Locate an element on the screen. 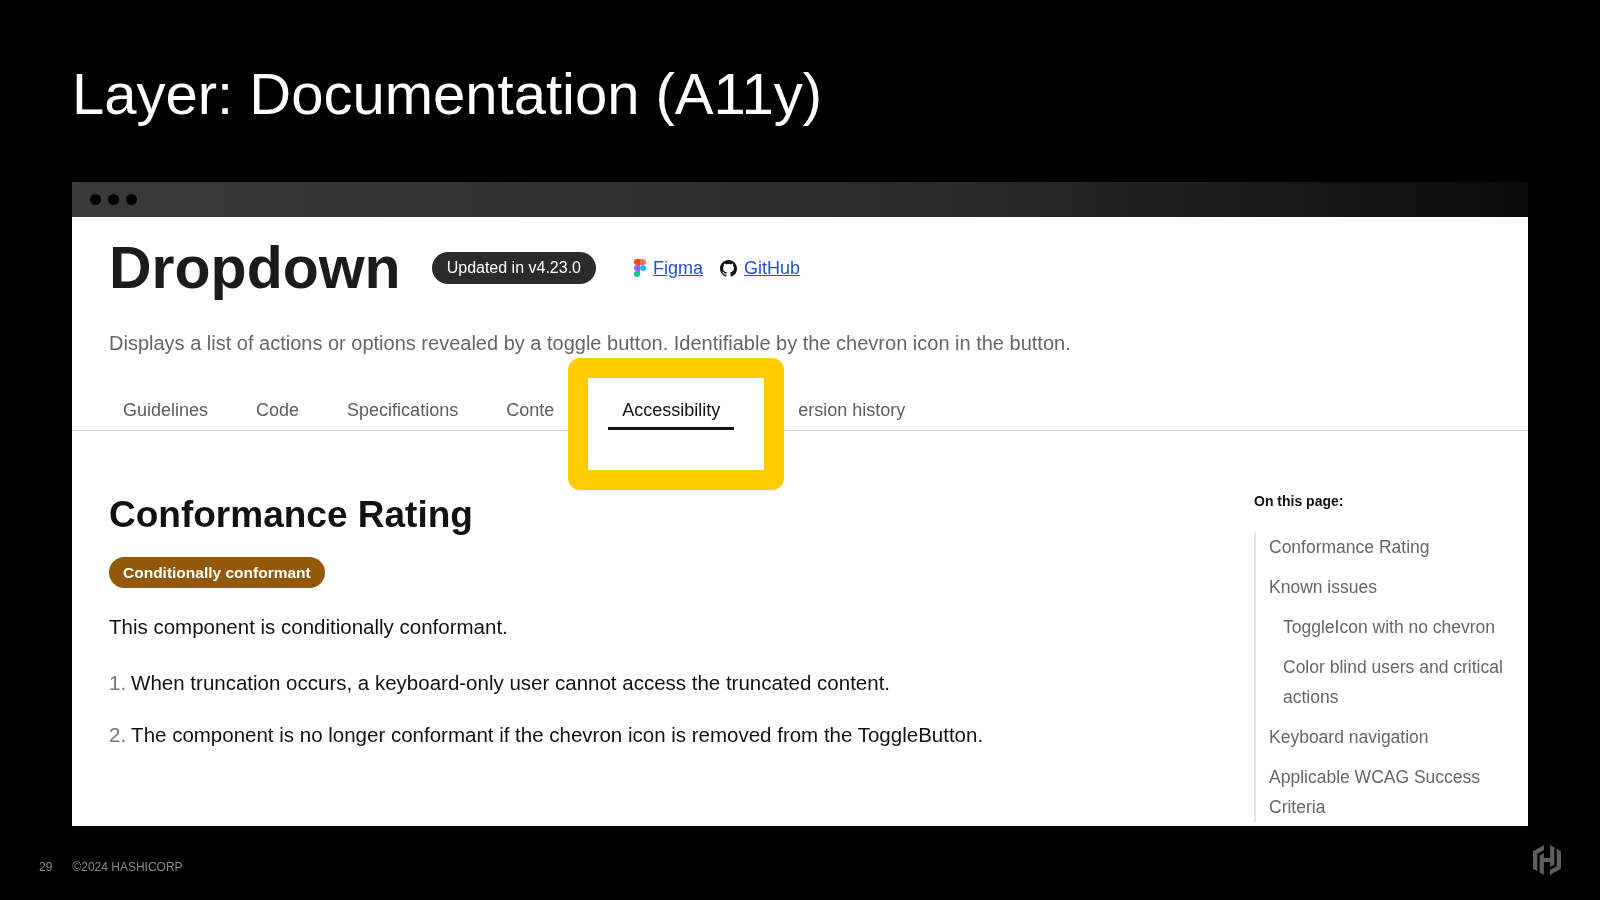  tab: Code is located at coordinates (278, 407).